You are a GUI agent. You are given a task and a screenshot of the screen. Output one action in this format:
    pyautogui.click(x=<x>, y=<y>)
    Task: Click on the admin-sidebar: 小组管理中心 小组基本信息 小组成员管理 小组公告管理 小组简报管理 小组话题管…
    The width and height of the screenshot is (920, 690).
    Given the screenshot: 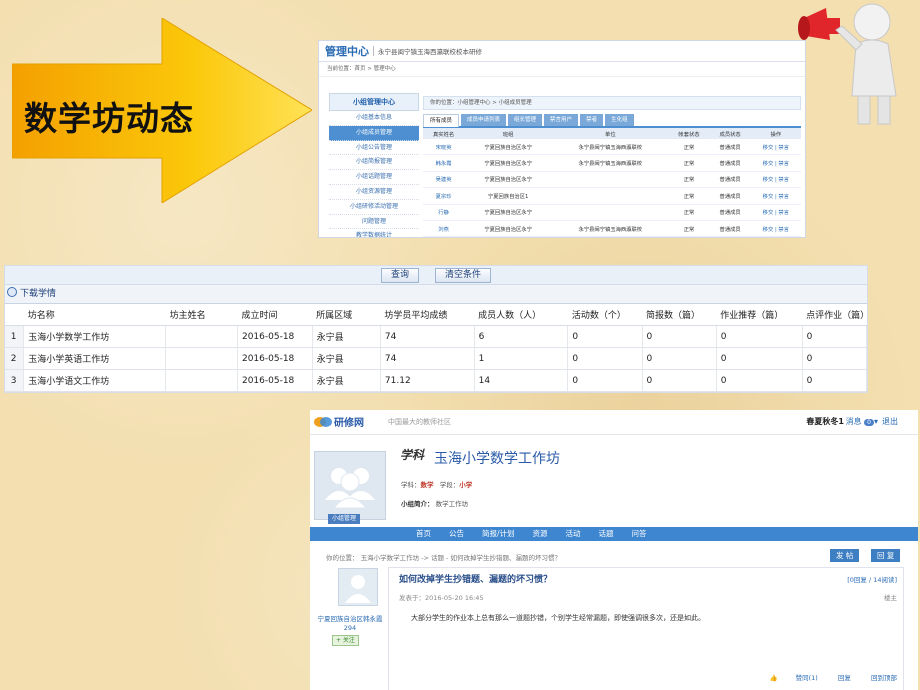 What is the action you would take?
    pyautogui.click(x=374, y=165)
    